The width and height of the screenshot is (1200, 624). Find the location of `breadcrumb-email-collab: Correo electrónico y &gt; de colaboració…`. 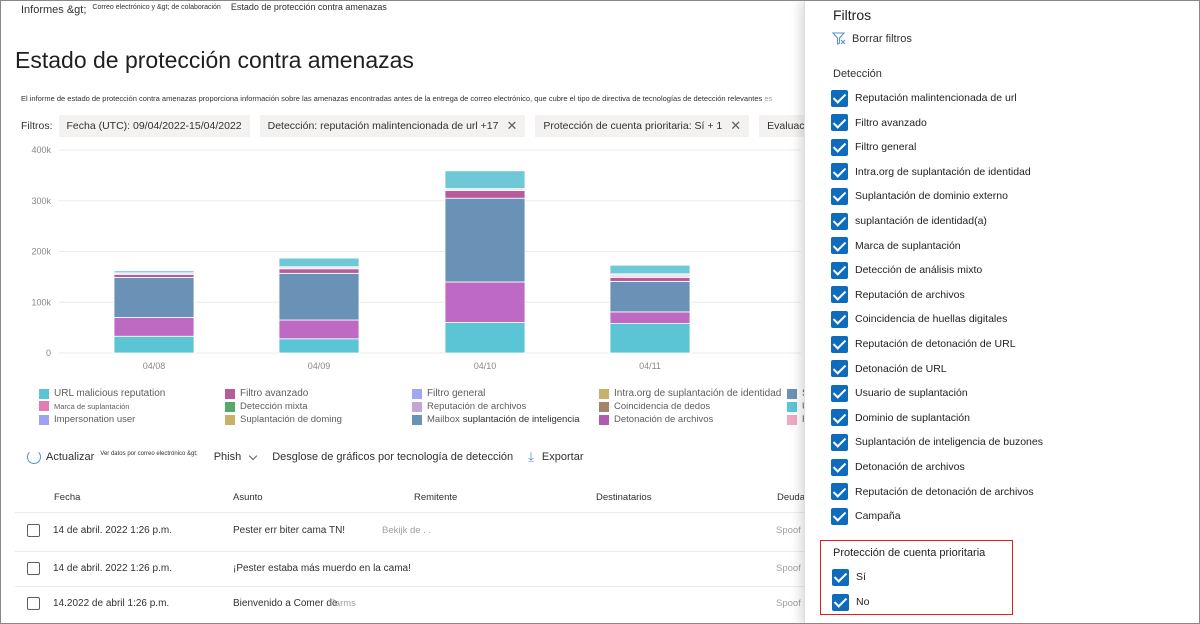

breadcrumb-email-collab: Correo electrónico y &gt; de colaboració… is located at coordinates (156, 7).